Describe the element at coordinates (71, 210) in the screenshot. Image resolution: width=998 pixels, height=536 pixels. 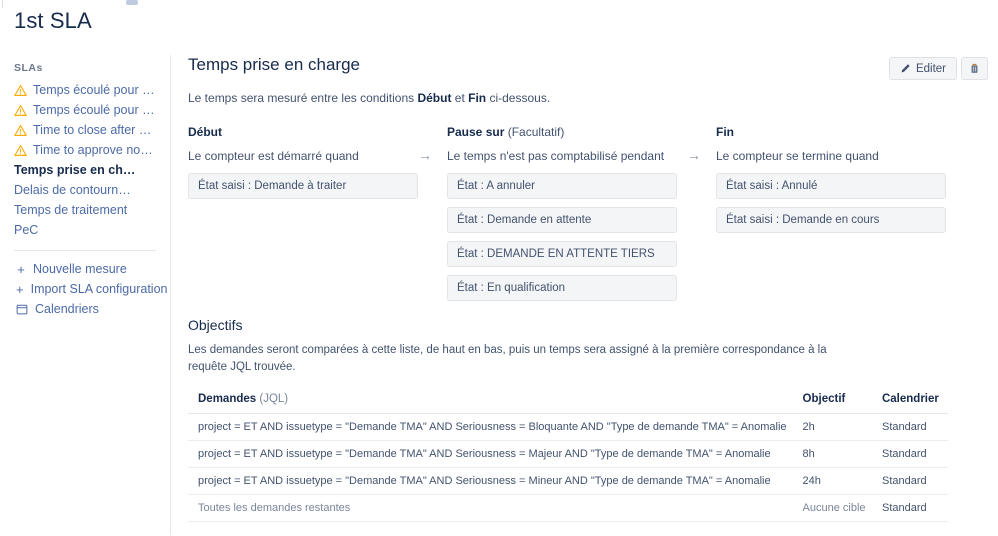
I see `sidebar-item-label: Temps de traitement` at that location.